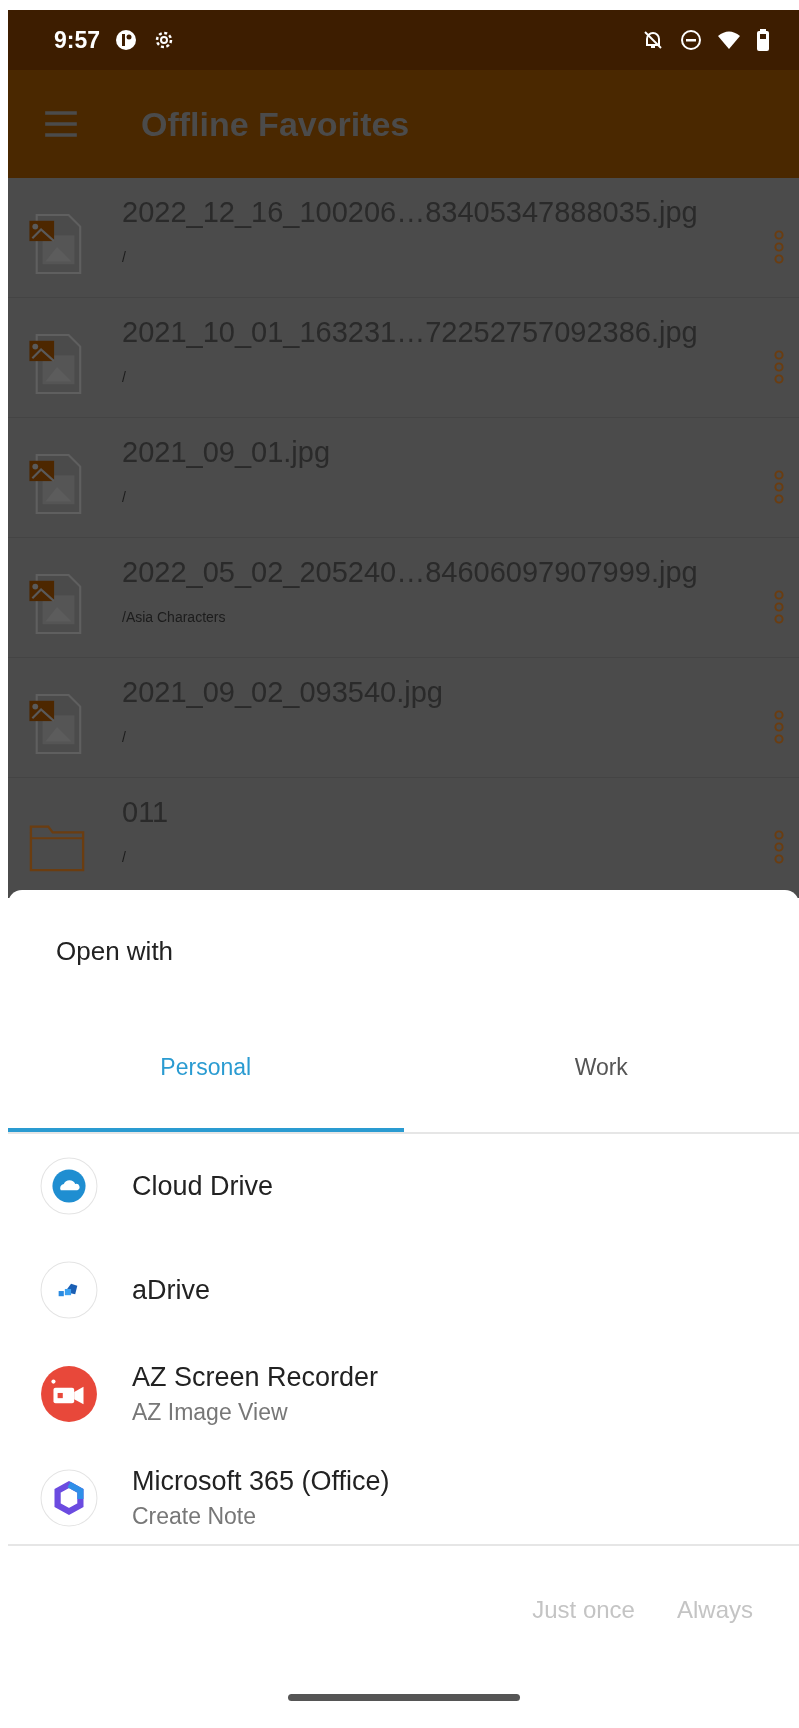  Describe the element at coordinates (206, 1069) in the screenshot. I see `profile-tab: Personal` at that location.